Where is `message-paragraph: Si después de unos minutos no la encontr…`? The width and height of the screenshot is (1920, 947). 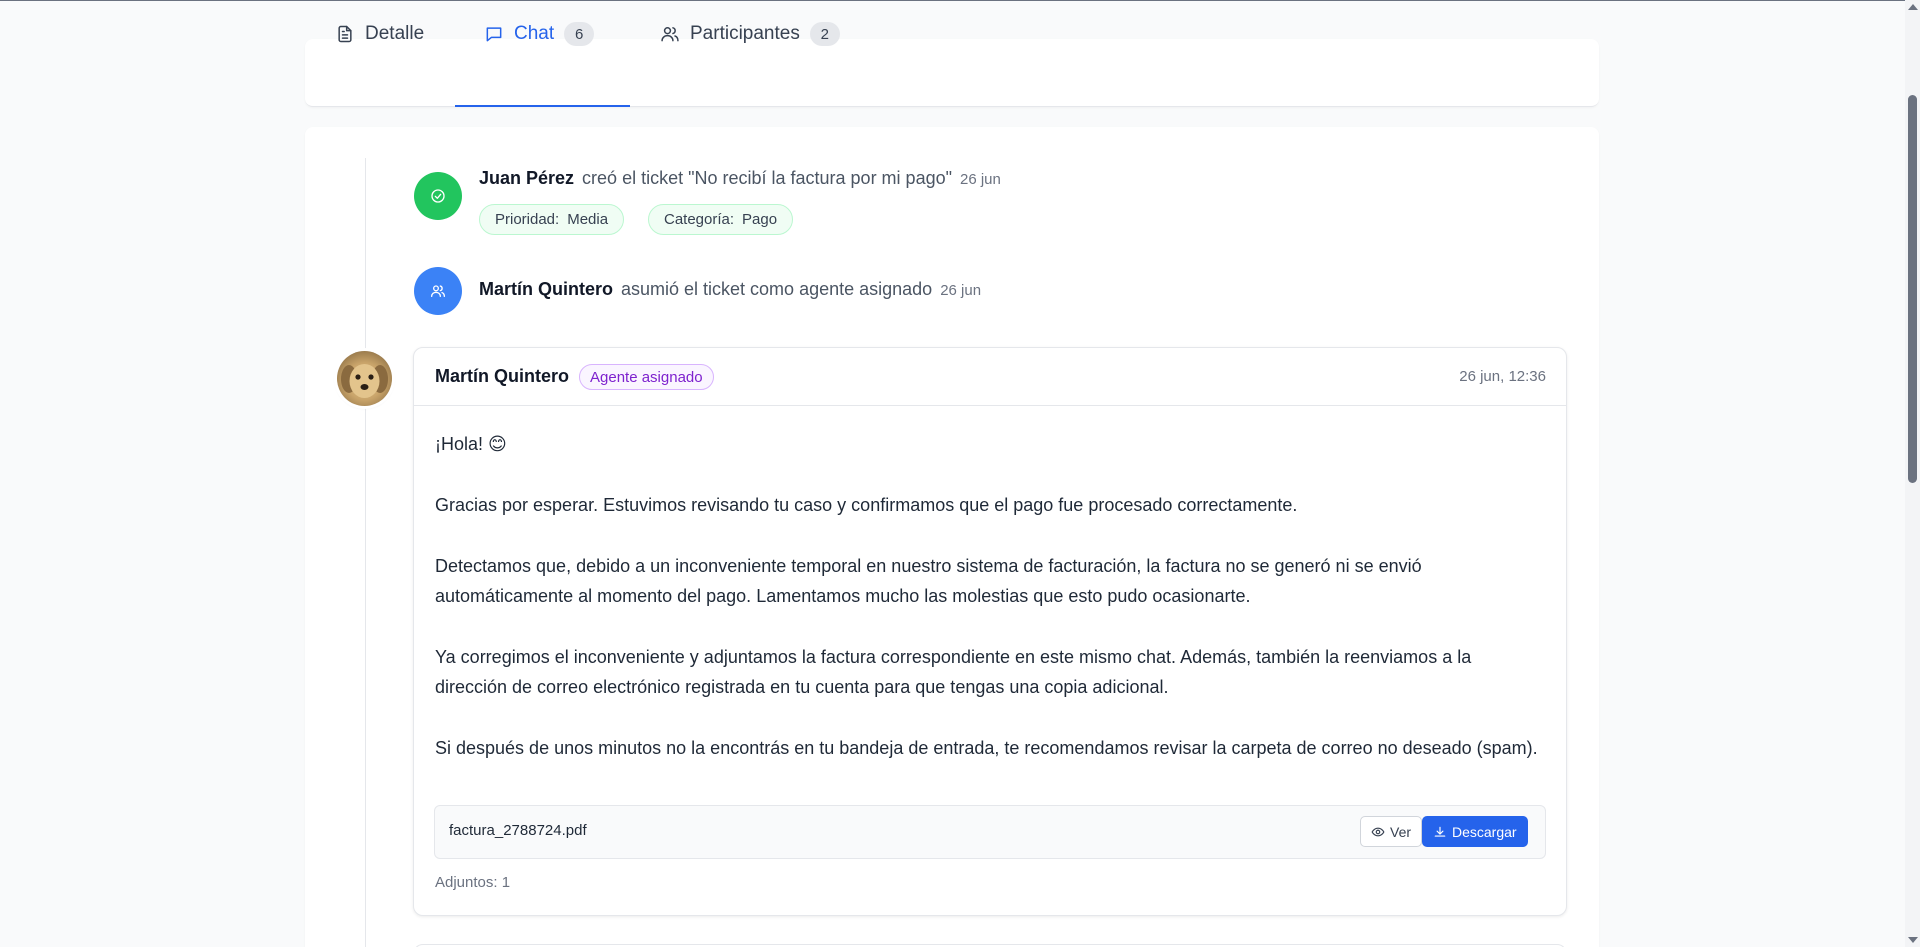
message-paragraph: Si después de unos minutos no la encontr… is located at coordinates (986, 748).